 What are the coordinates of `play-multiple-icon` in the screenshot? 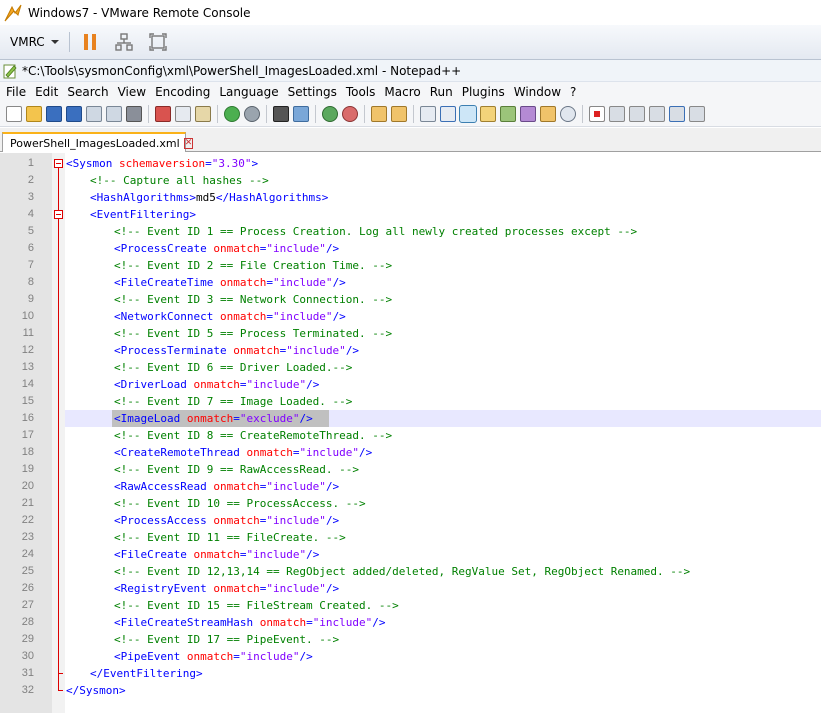 It's located at (657, 113).